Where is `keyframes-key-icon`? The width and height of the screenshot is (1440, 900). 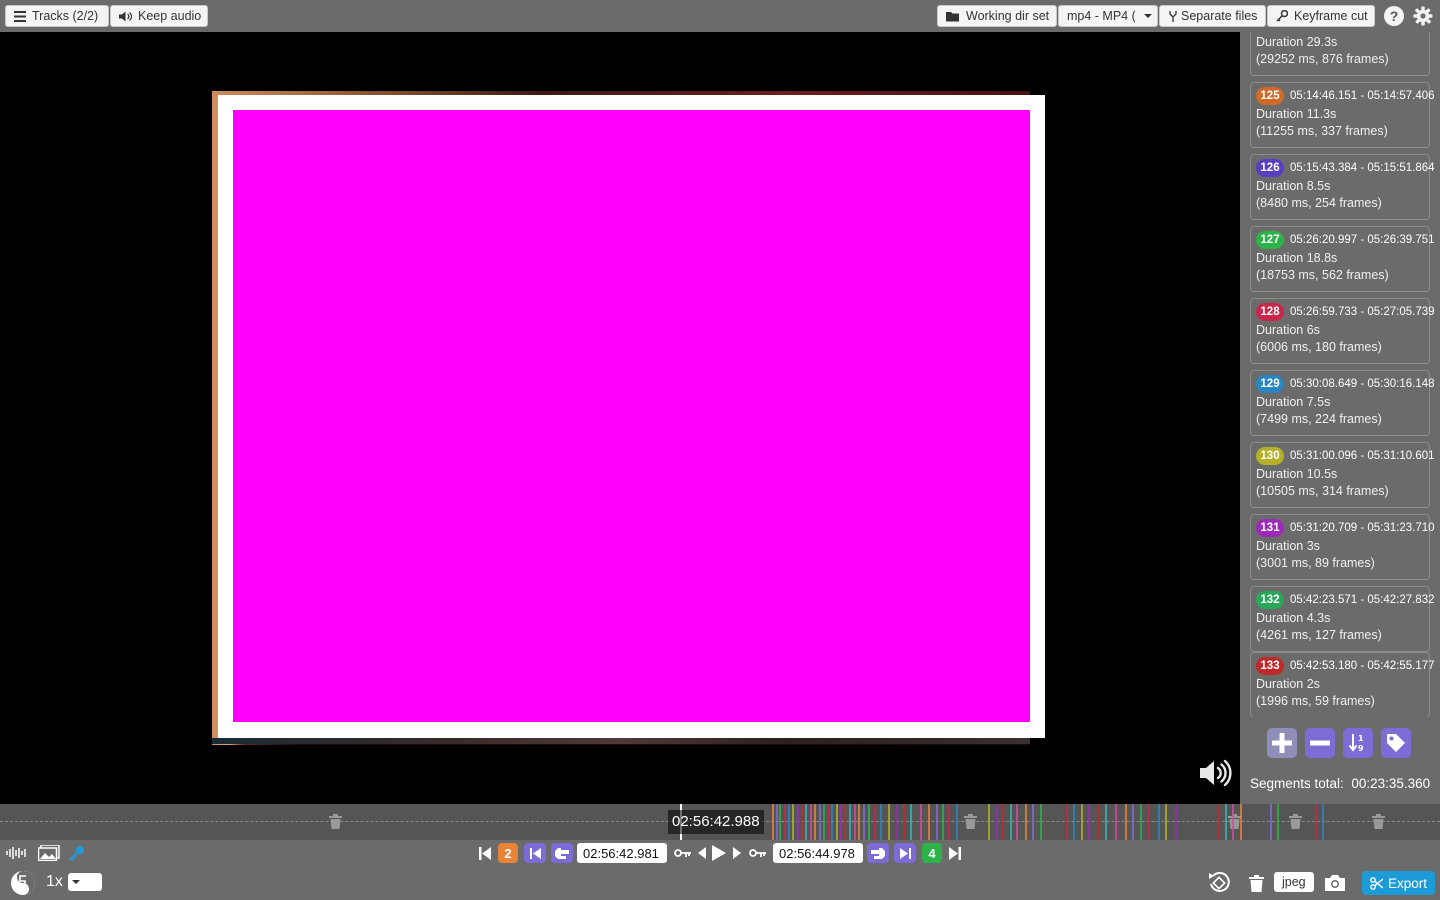
keyframes-key-icon is located at coordinates (77, 853).